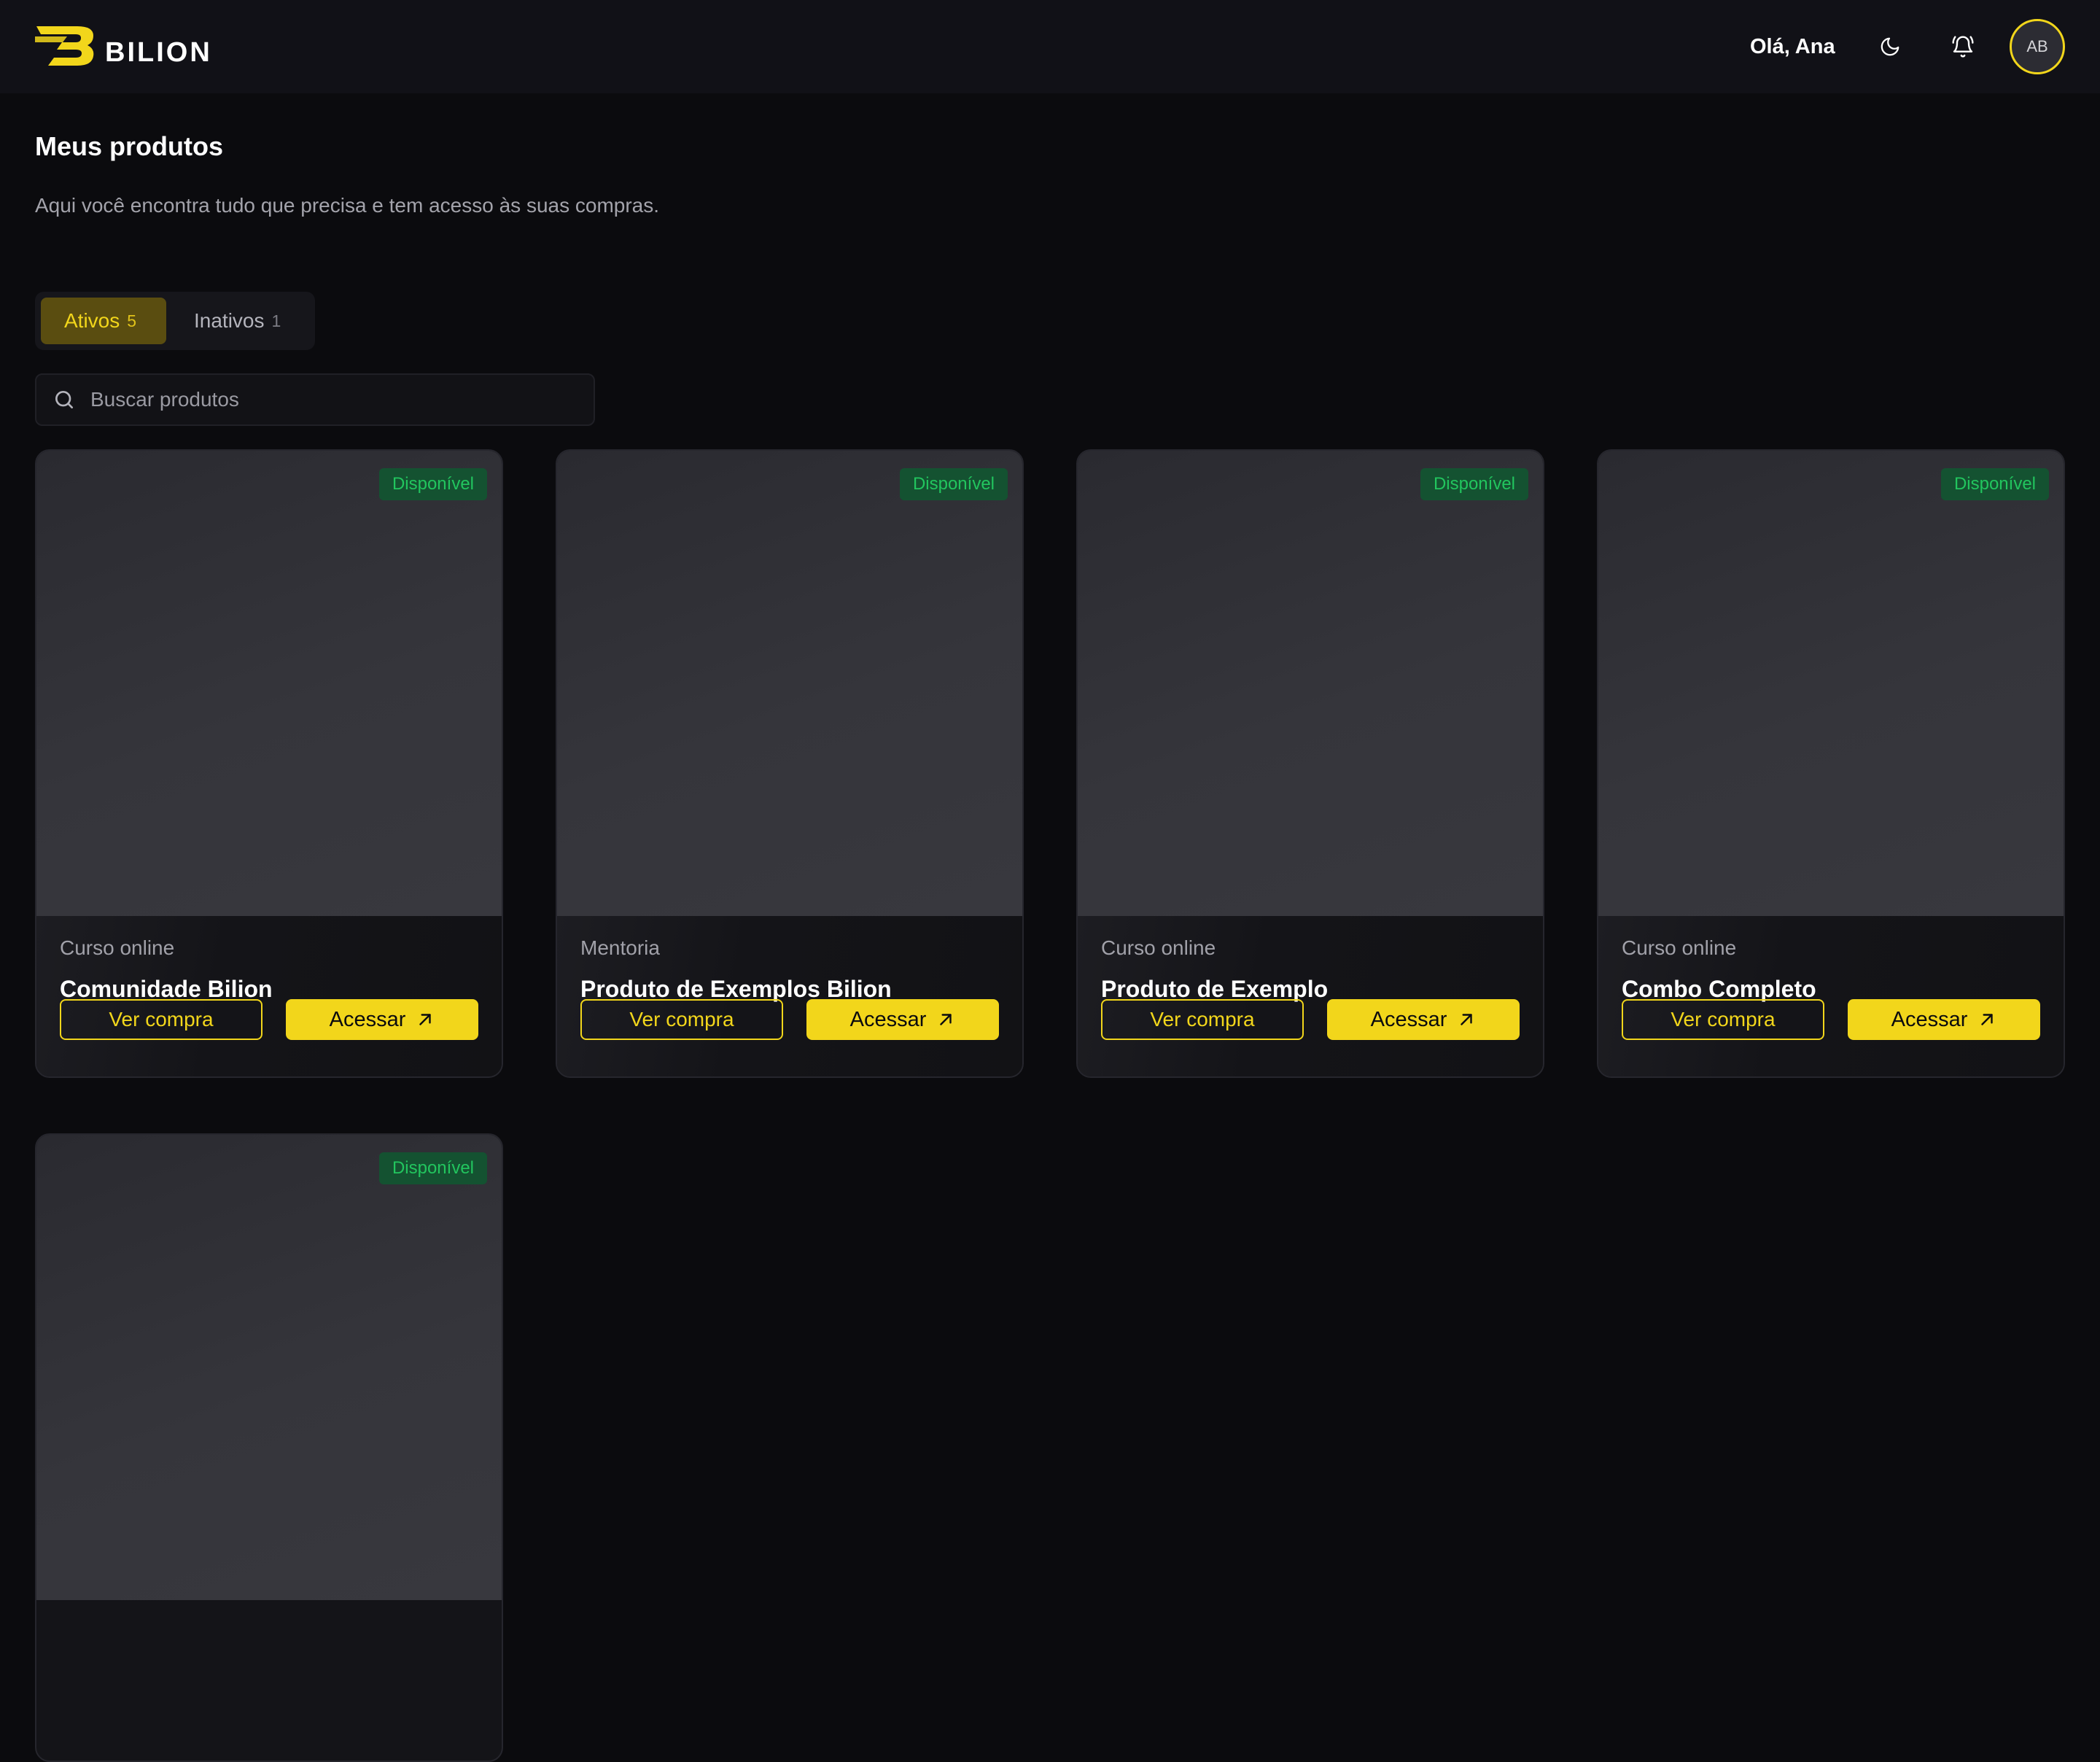 The image size is (2100, 1762). I want to click on product-info: Curso online Produto de Exemplo, so click(1310, 996).